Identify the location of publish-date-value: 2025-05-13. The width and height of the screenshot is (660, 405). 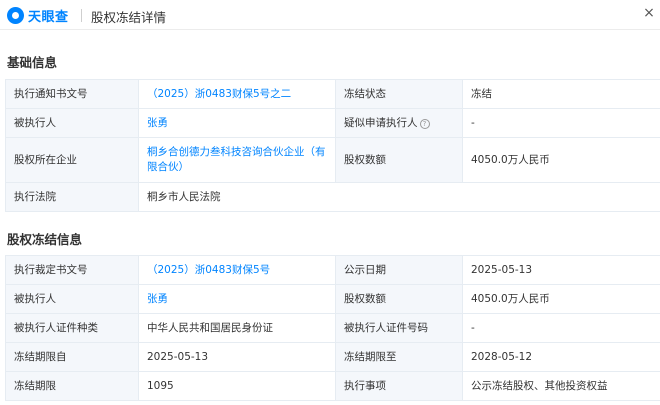
(561, 270).